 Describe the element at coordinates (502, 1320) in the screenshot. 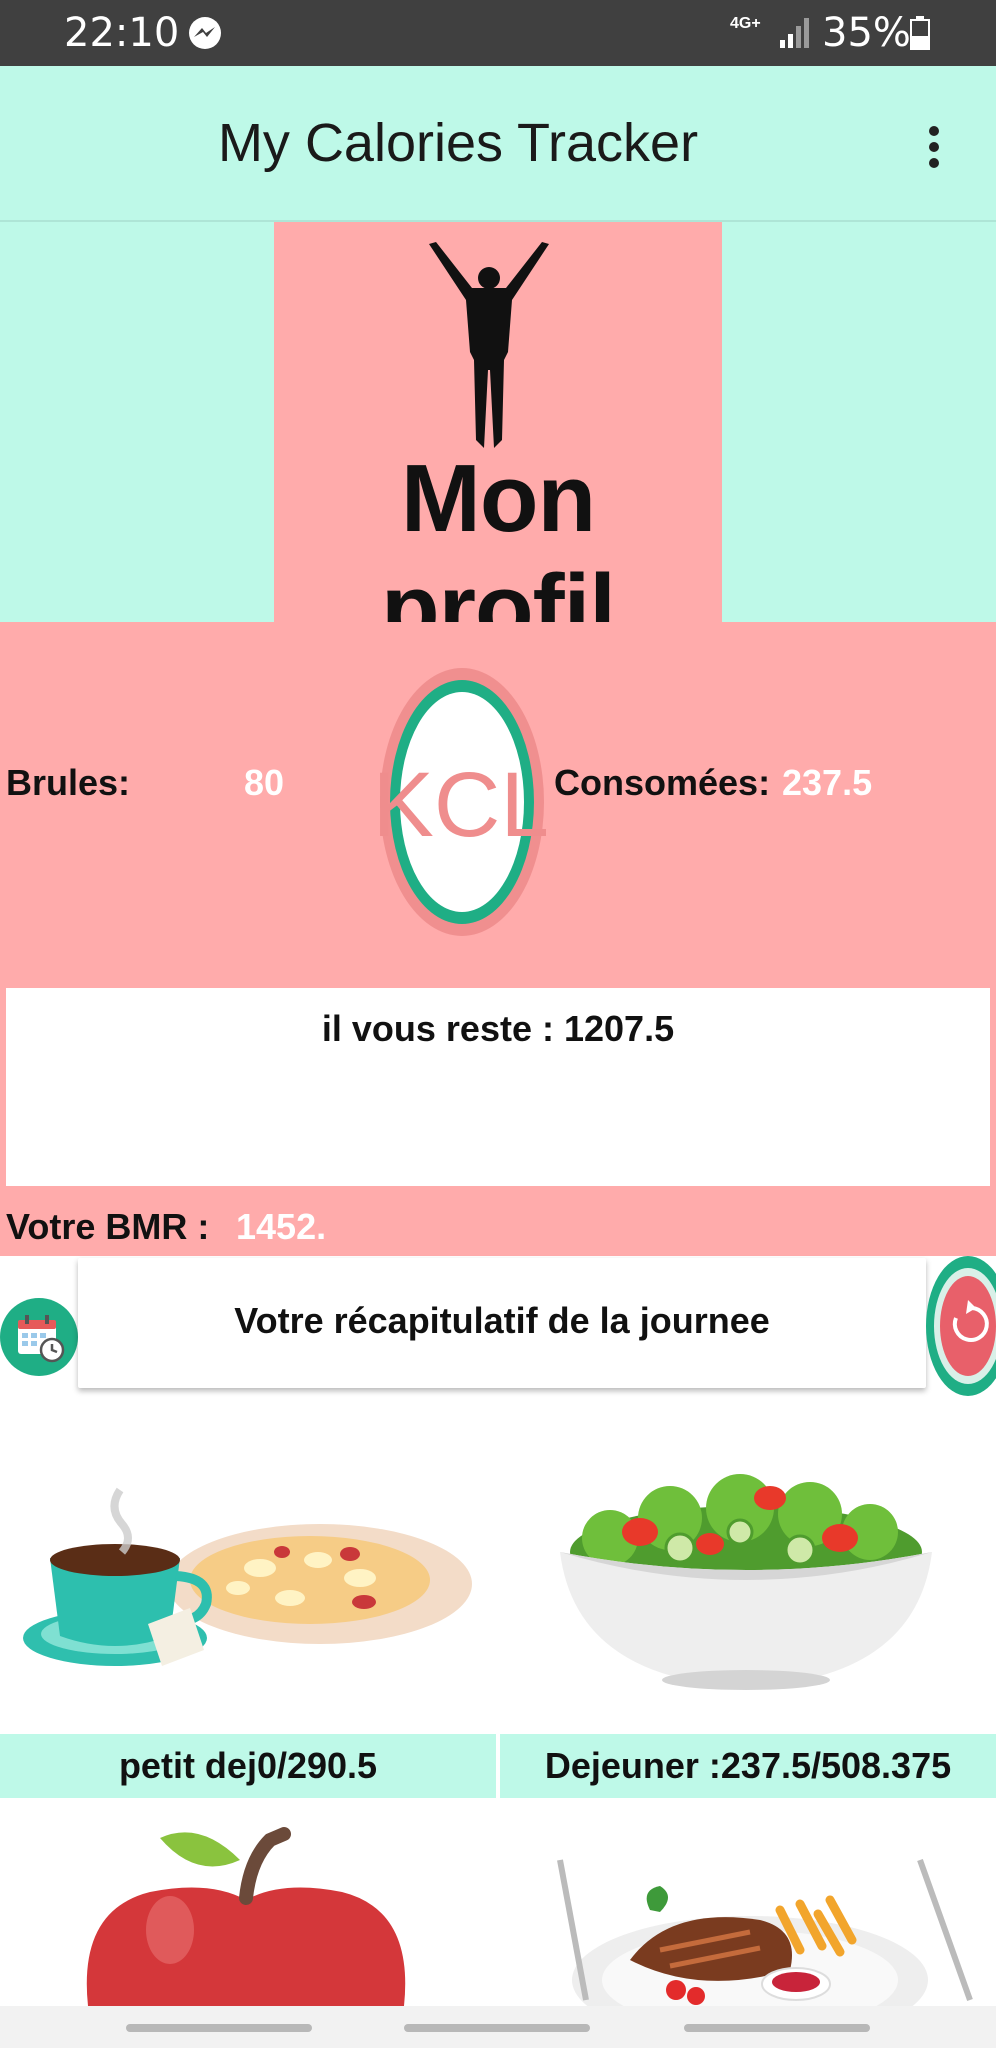

I see `summary-title: Votre récapitulatif de la journee` at that location.